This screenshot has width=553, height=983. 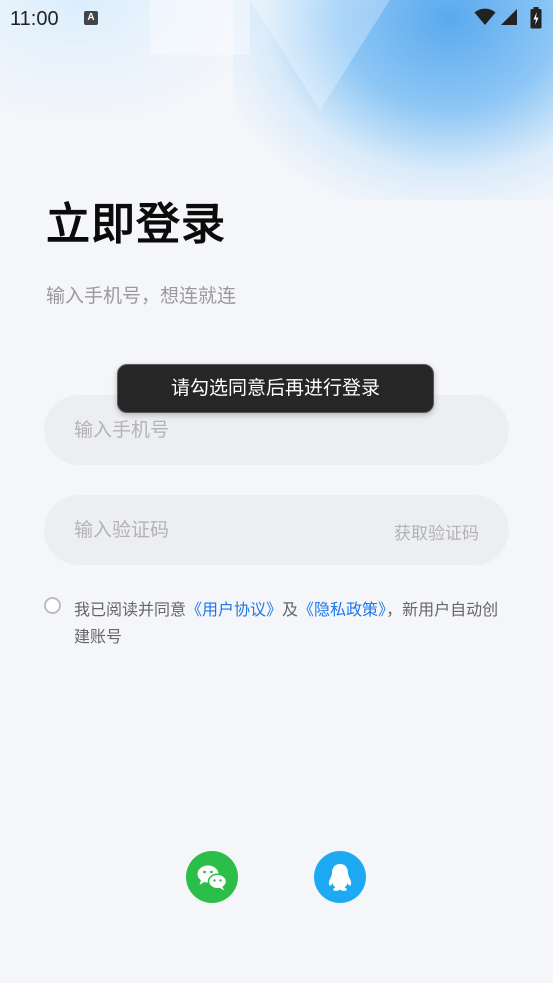 What do you see at coordinates (91, 18) in the screenshot?
I see `notification-a-icon: A` at bounding box center [91, 18].